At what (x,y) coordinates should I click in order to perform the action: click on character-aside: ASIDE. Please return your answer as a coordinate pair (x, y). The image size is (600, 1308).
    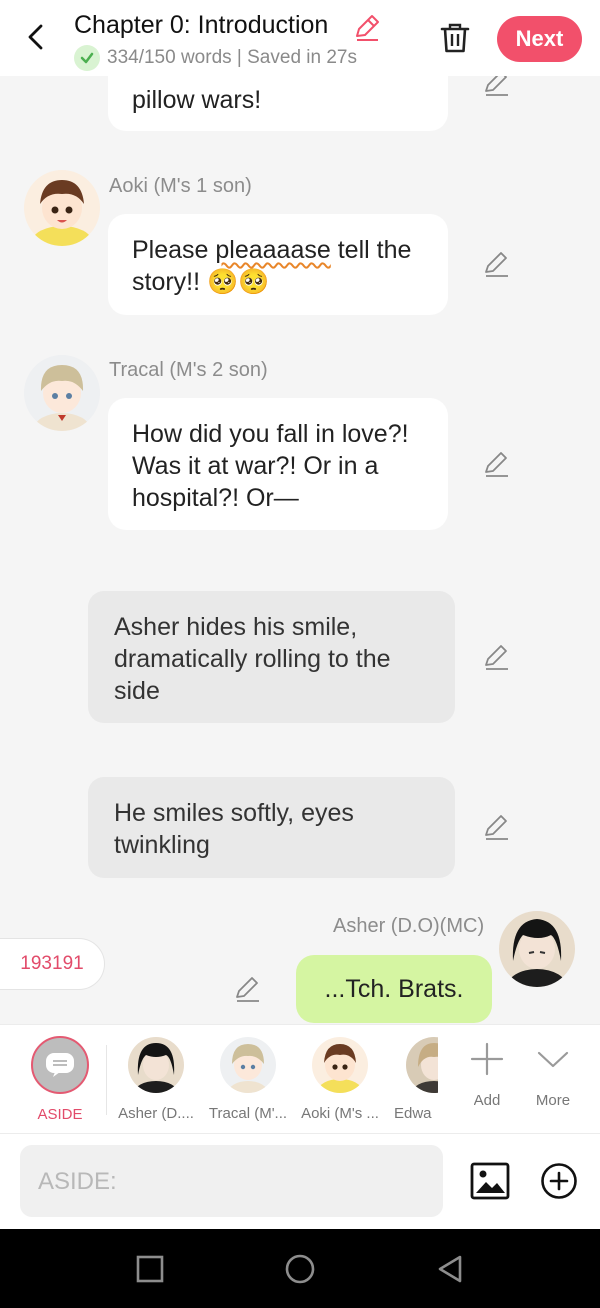
    Looking at the image, I should click on (60, 1080).